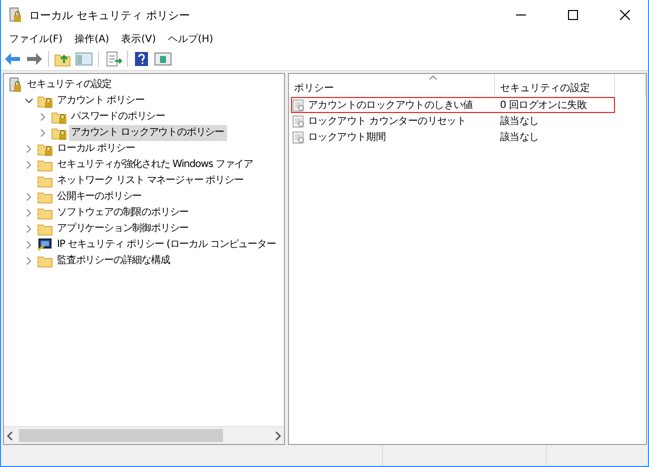  Describe the element at coordinates (555, 85) in the screenshot. I see `column-header: セキュリティの設定` at that location.